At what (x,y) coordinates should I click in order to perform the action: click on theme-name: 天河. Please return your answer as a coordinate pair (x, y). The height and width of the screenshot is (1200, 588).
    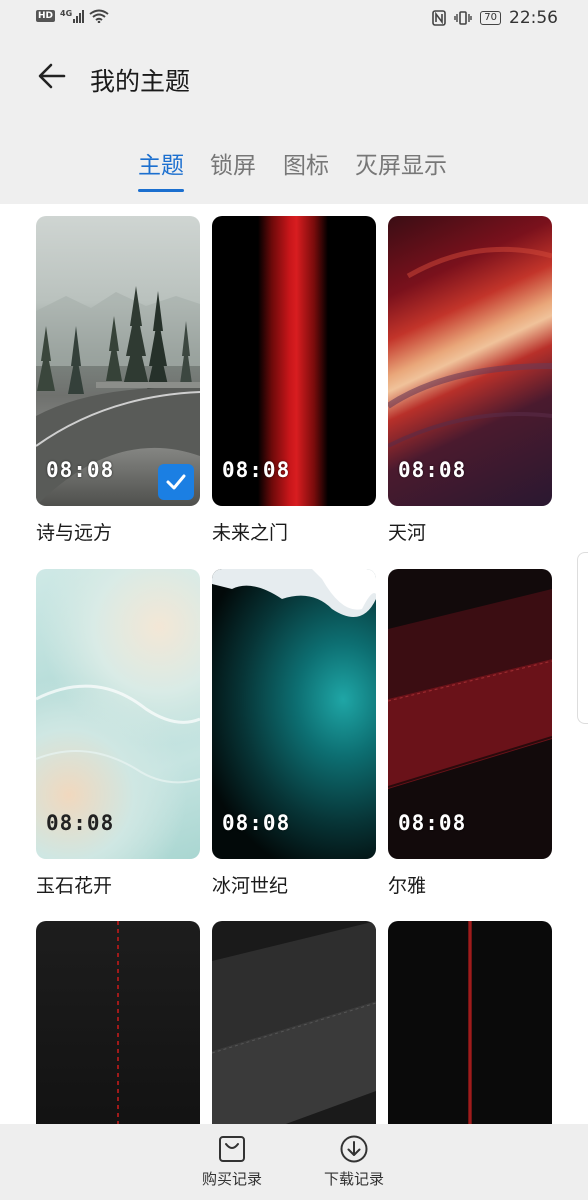
    Looking at the image, I should click on (407, 533).